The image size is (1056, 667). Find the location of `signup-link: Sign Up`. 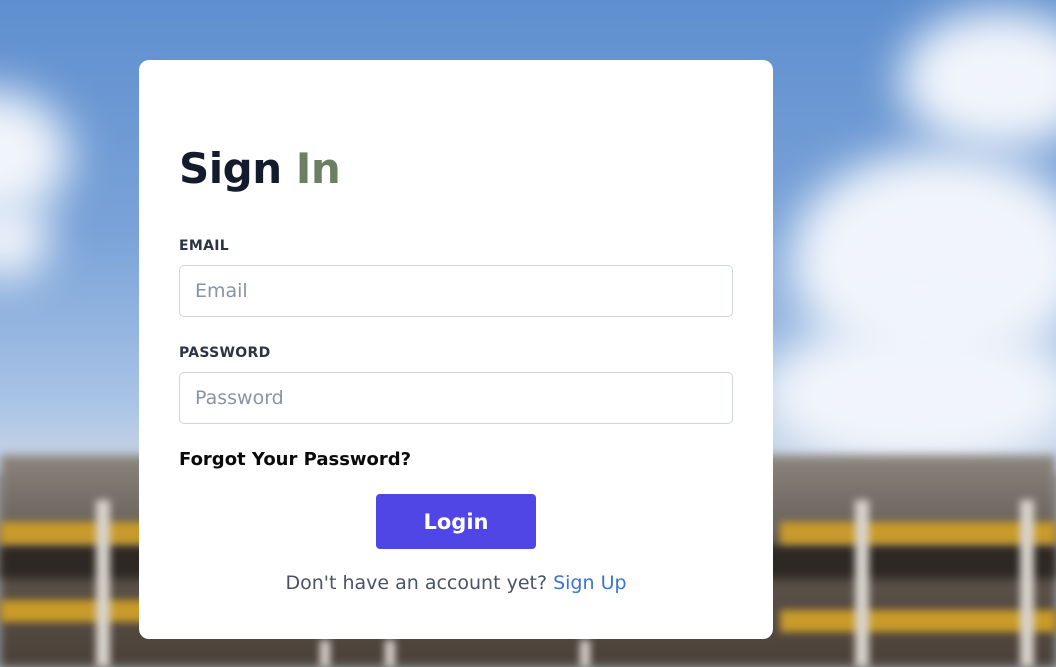

signup-link: Sign Up is located at coordinates (589, 583).